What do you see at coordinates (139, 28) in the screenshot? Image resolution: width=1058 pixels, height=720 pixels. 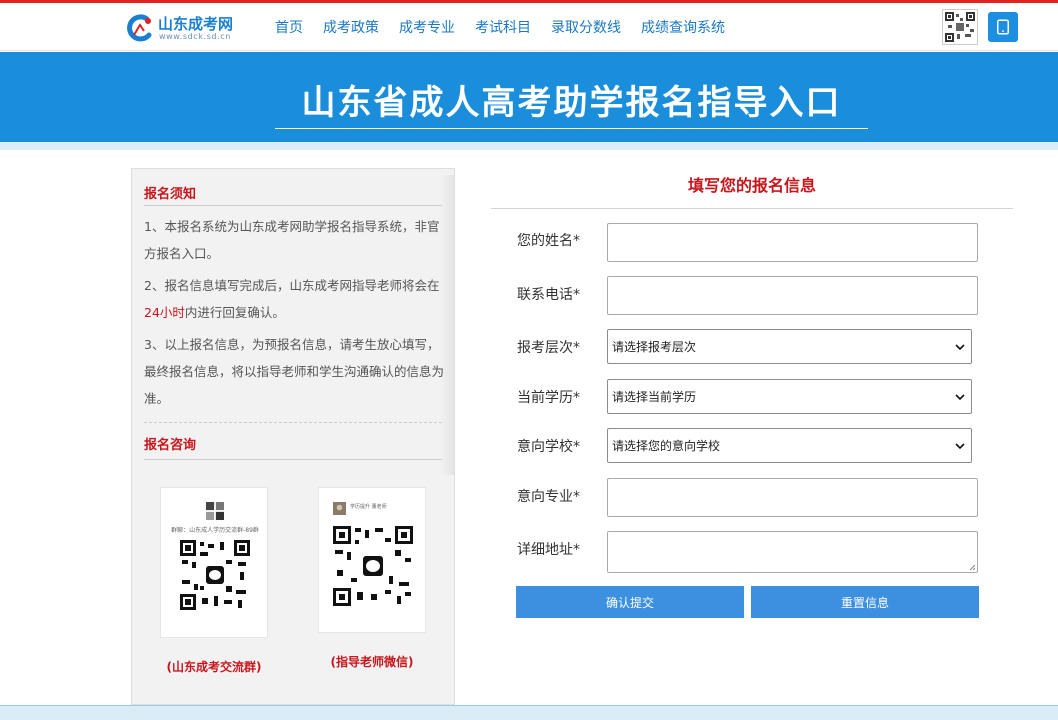 I see `logo-mark-icon` at bounding box center [139, 28].